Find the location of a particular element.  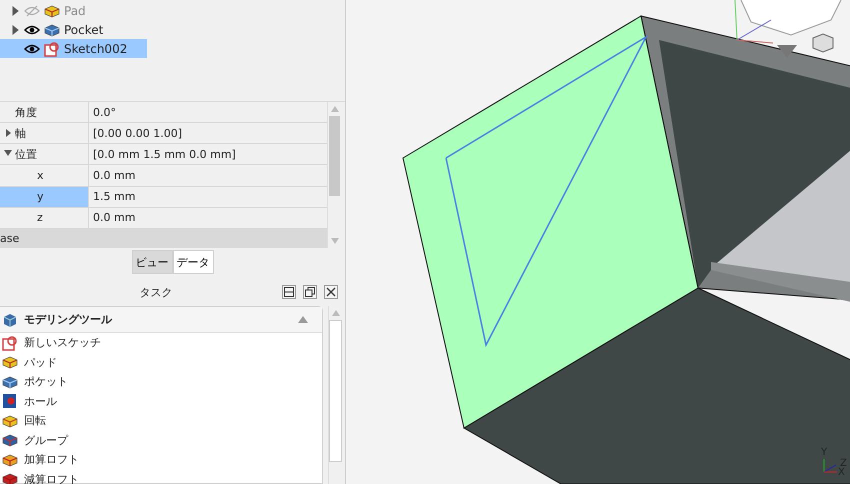

property-value: 1.5 mm is located at coordinates (112, 196).